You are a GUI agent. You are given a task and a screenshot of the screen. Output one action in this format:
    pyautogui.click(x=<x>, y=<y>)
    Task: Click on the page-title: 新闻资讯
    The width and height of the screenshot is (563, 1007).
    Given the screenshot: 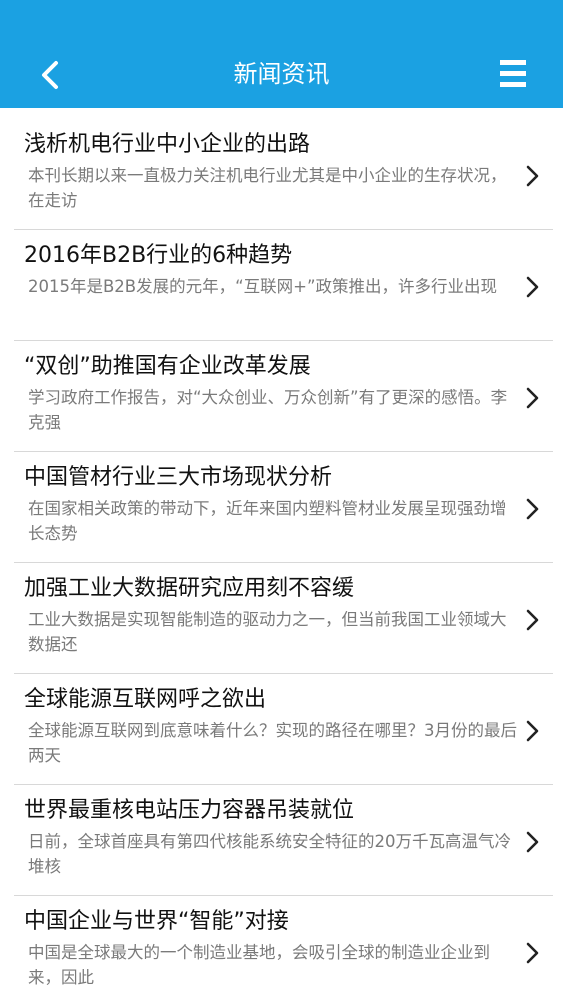 What is the action you would take?
    pyautogui.click(x=281, y=74)
    